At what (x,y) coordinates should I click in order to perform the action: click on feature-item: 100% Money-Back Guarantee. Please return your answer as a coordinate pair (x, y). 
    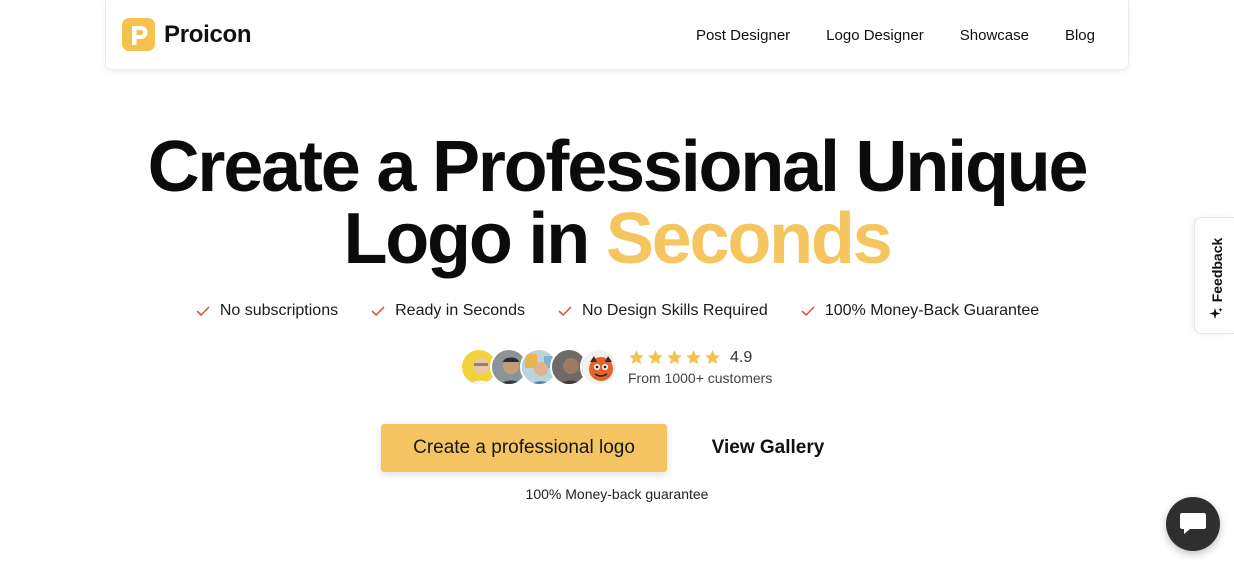
    Looking at the image, I should click on (919, 311).